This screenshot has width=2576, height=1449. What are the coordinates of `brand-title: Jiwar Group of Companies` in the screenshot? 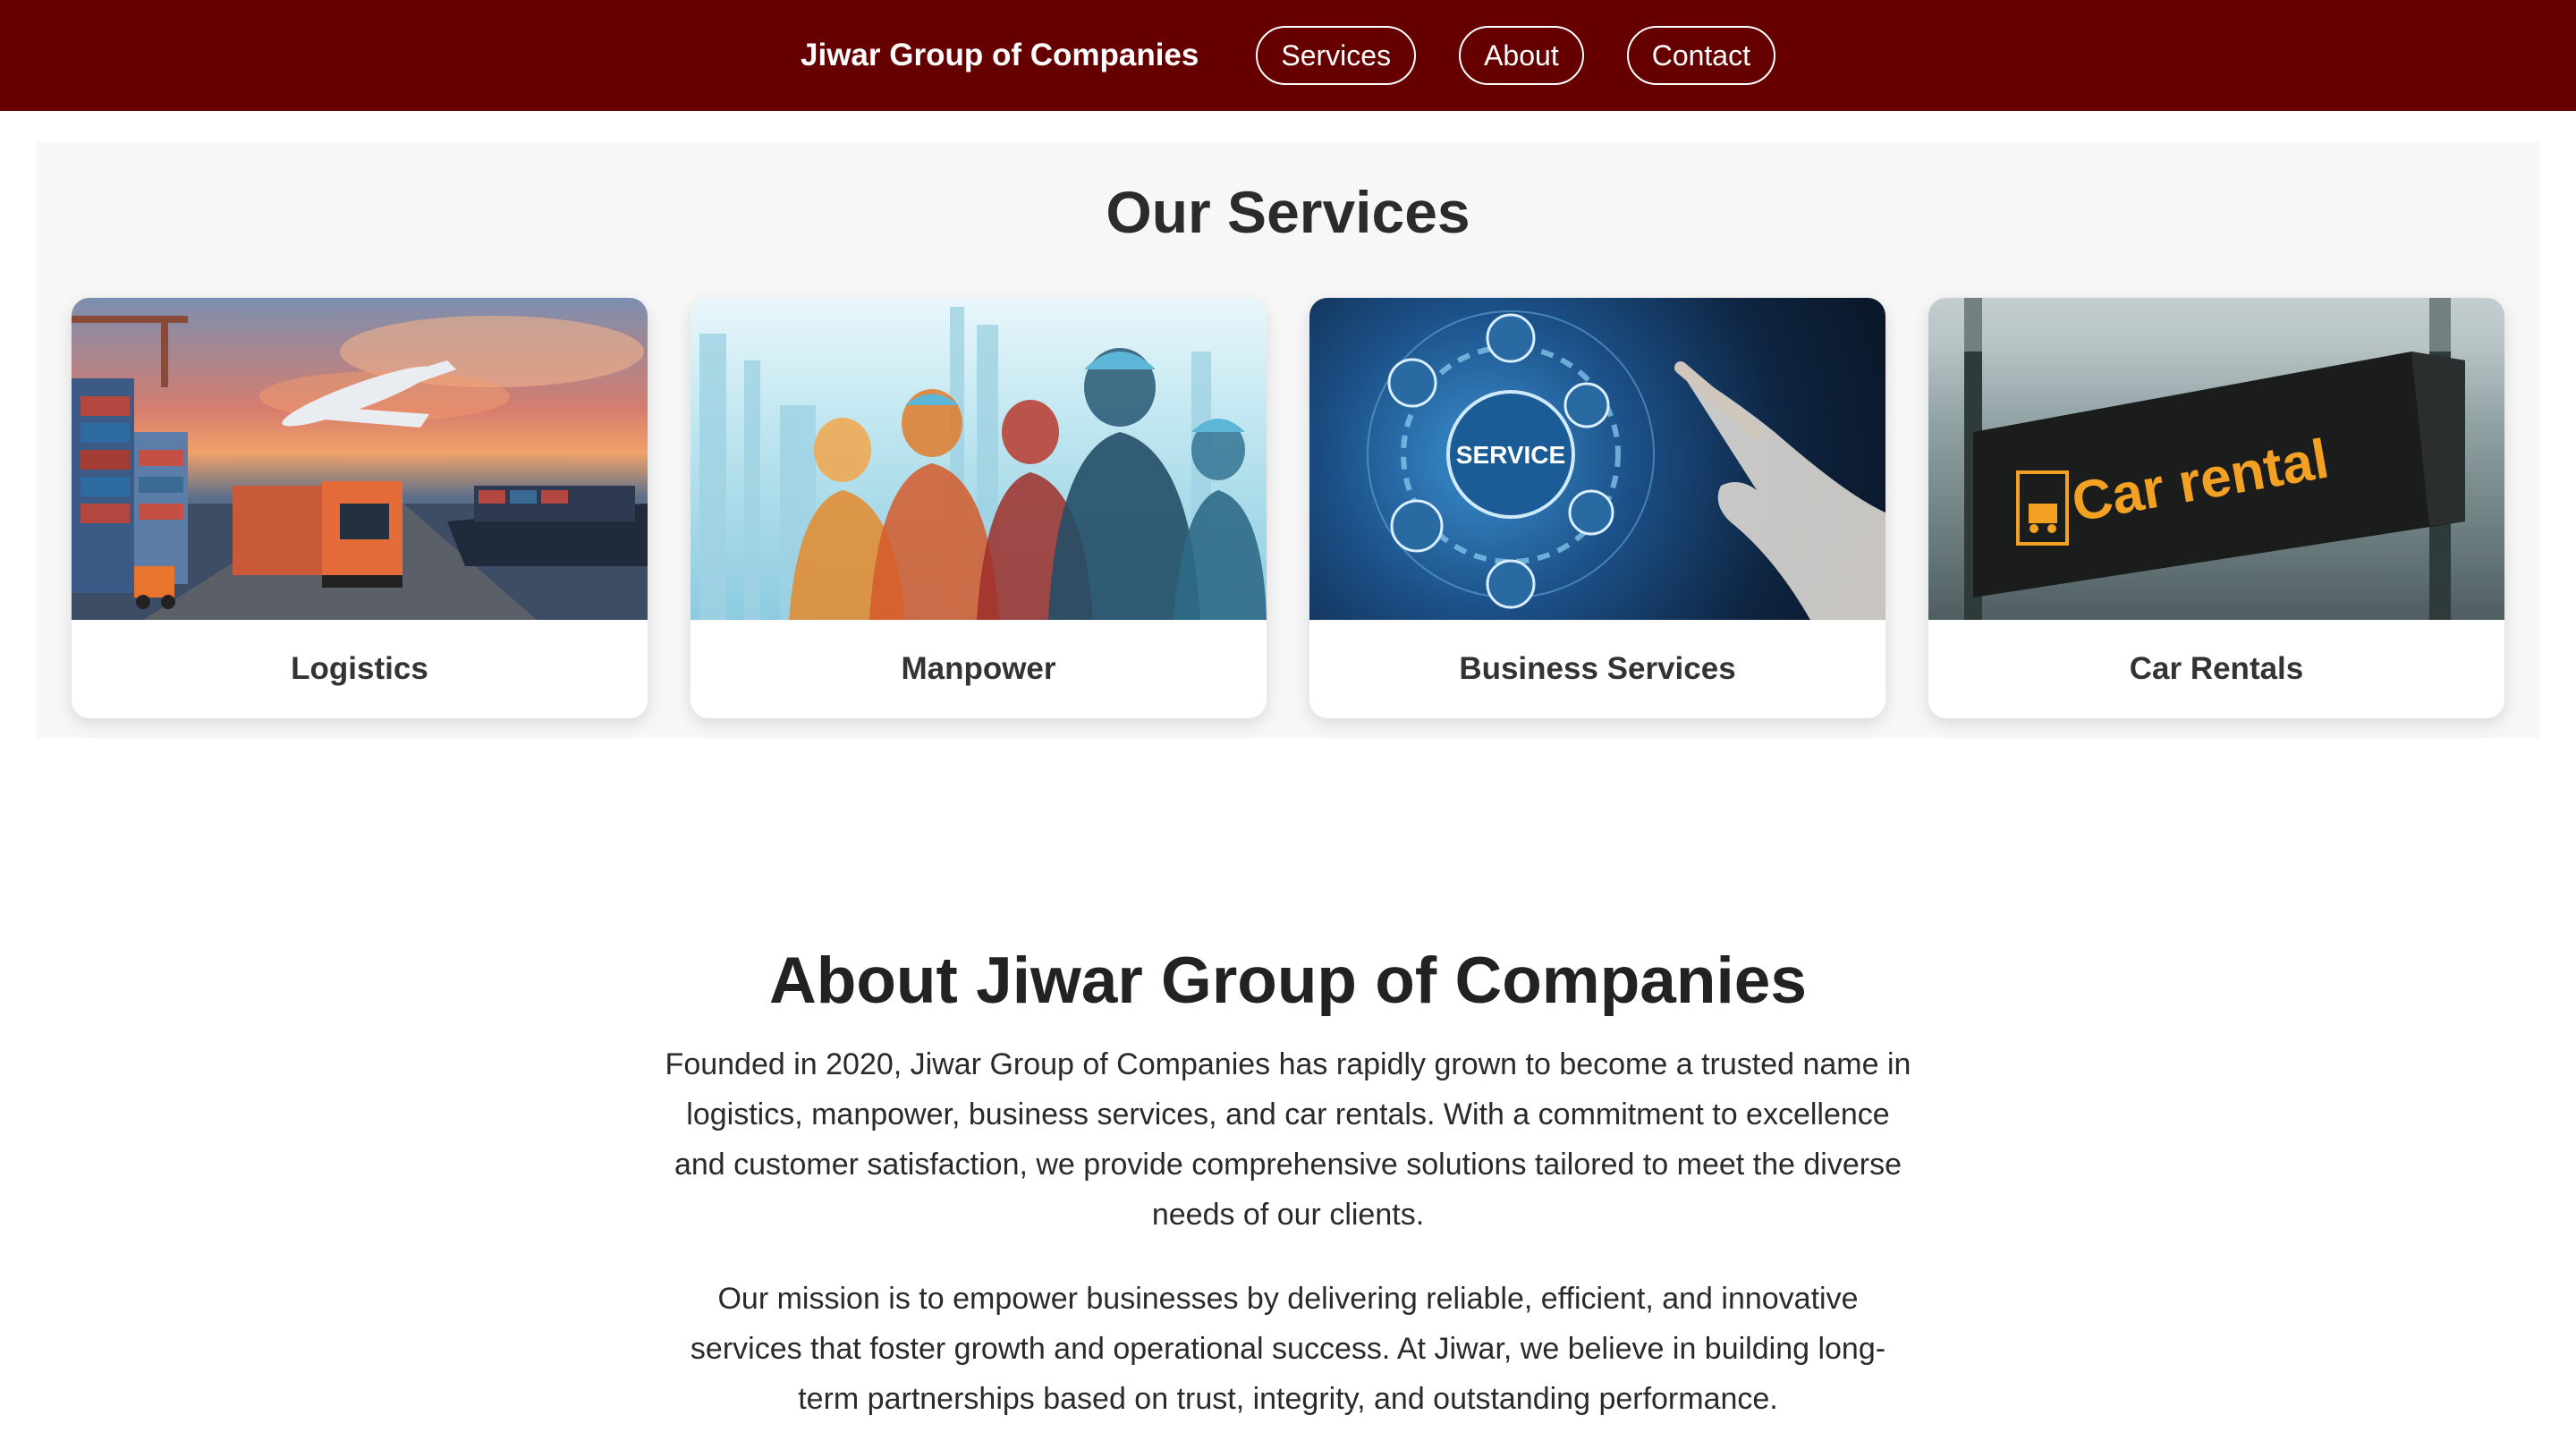 It's located at (1000, 55).